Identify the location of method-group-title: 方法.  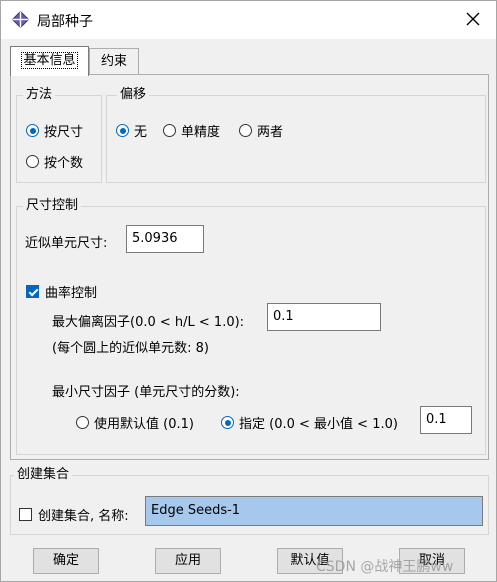
(39, 95).